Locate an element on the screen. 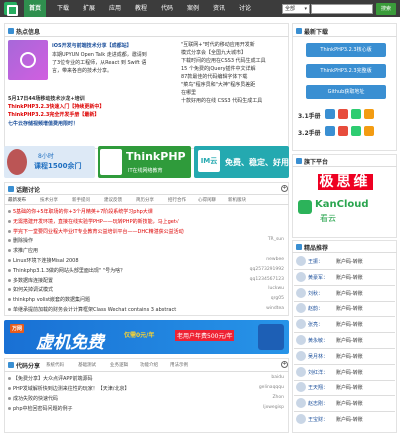  topic-row-title: 如何关掉调试模式 is located at coordinates (120, 289).